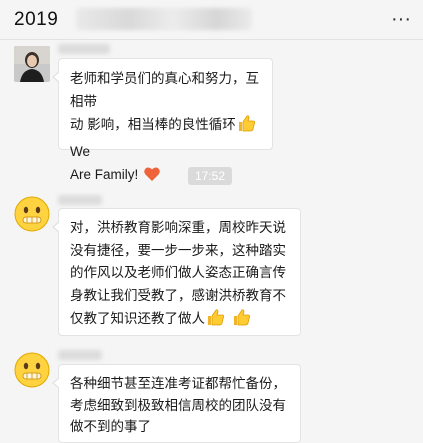  What do you see at coordinates (36, 19) in the screenshot?
I see `chat-title: 2019` at bounding box center [36, 19].